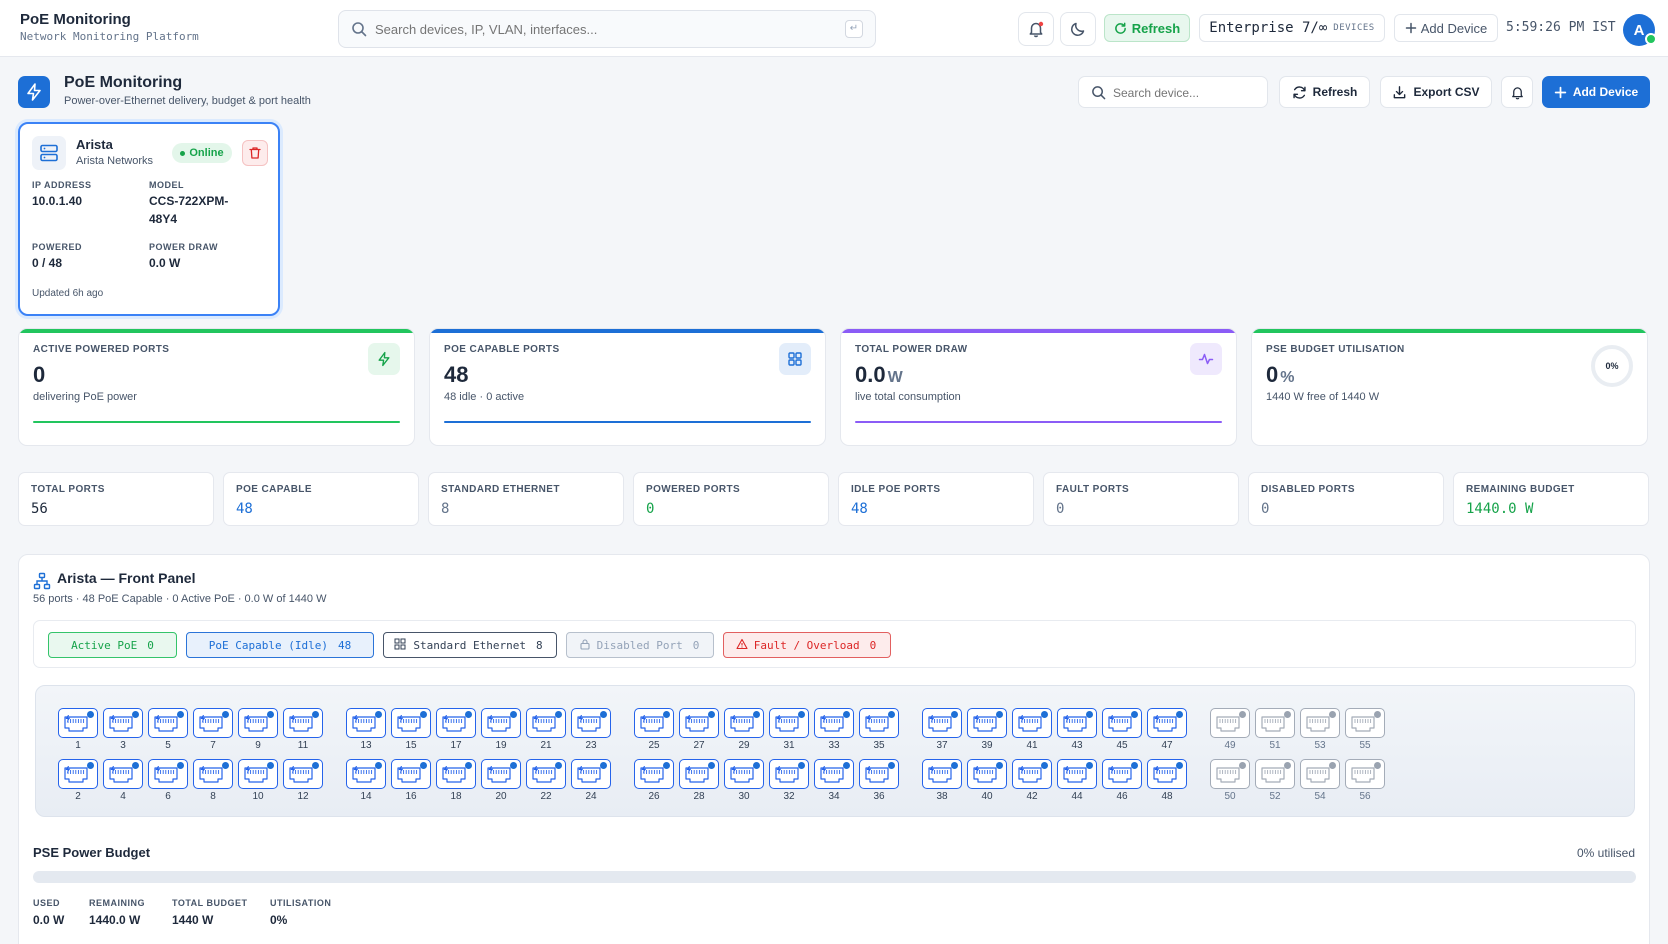 This screenshot has height=944, width=1668. I want to click on notifications-button, so click(1036, 29).